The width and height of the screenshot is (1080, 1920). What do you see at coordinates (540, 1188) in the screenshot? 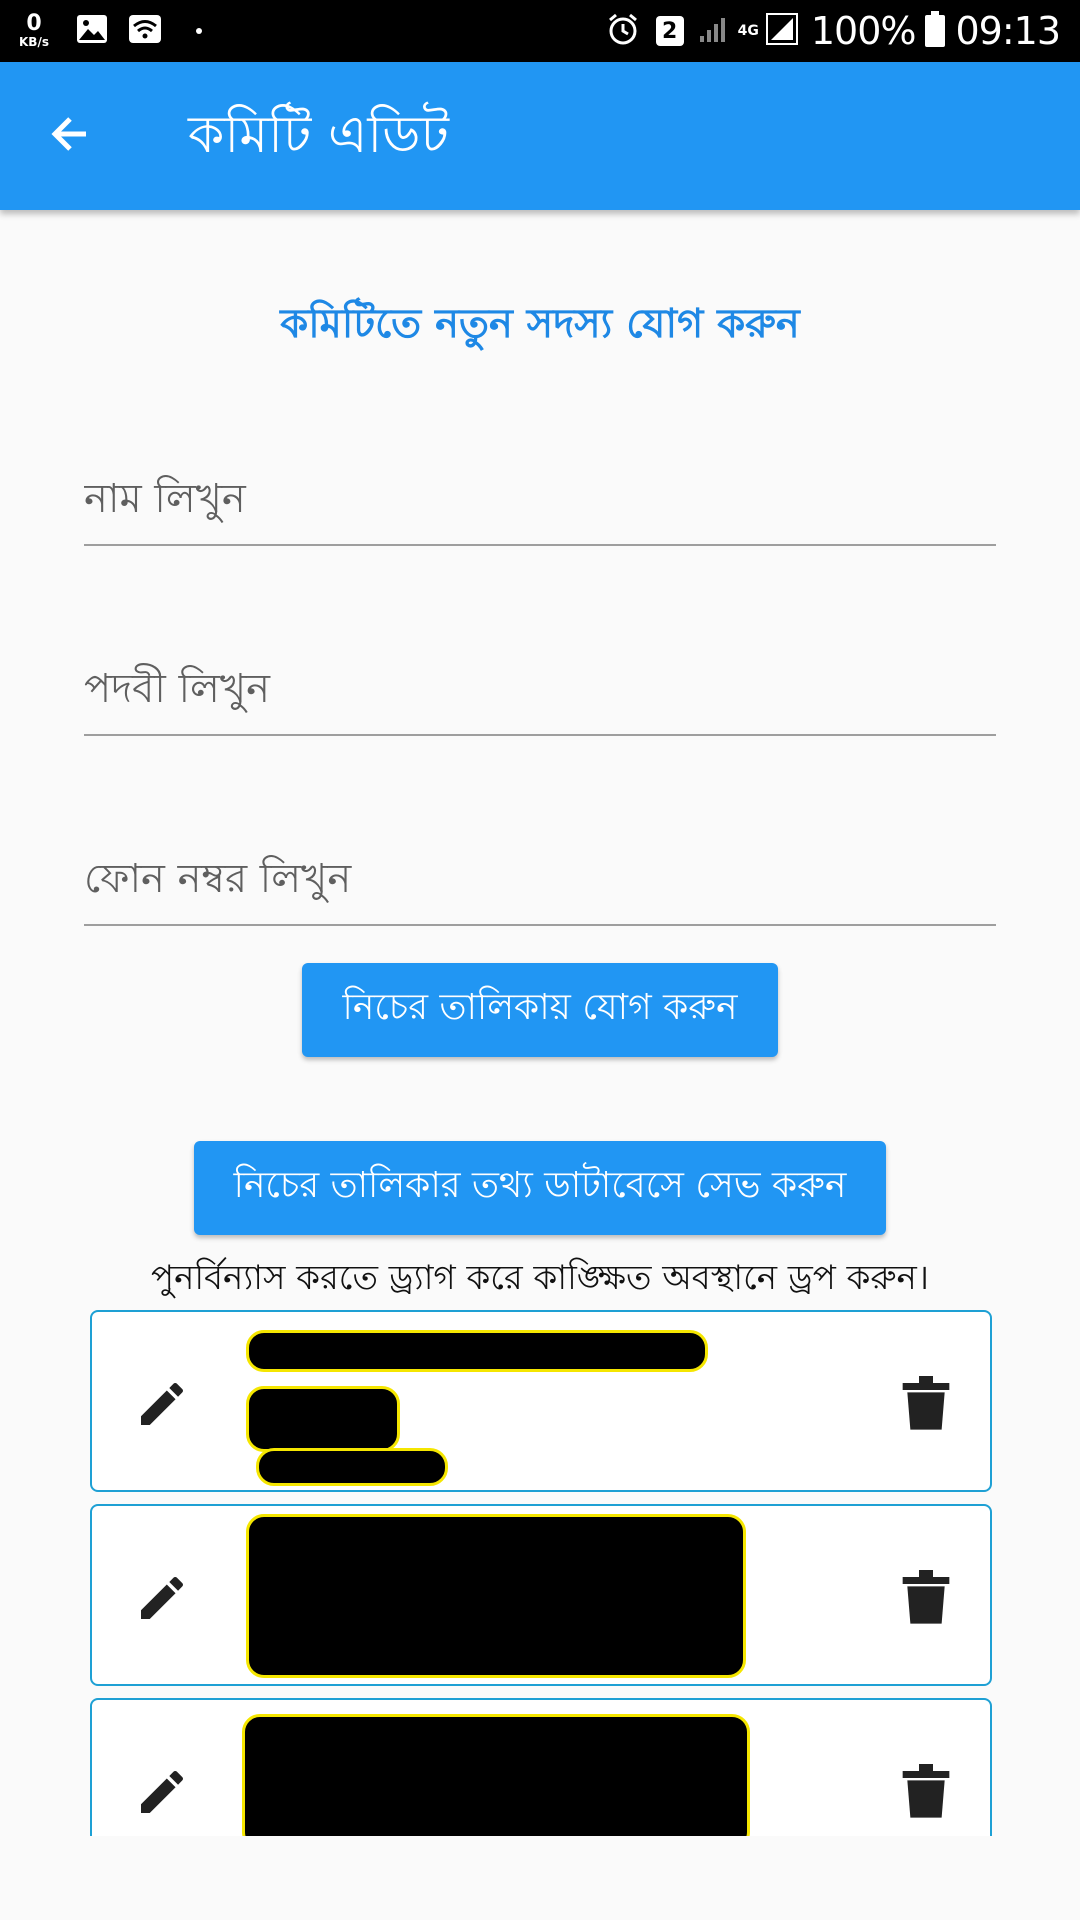
I see `save-to-database-button: নিচের তালিকার তথ্য ডাটাবেসে সেভ করুন` at bounding box center [540, 1188].